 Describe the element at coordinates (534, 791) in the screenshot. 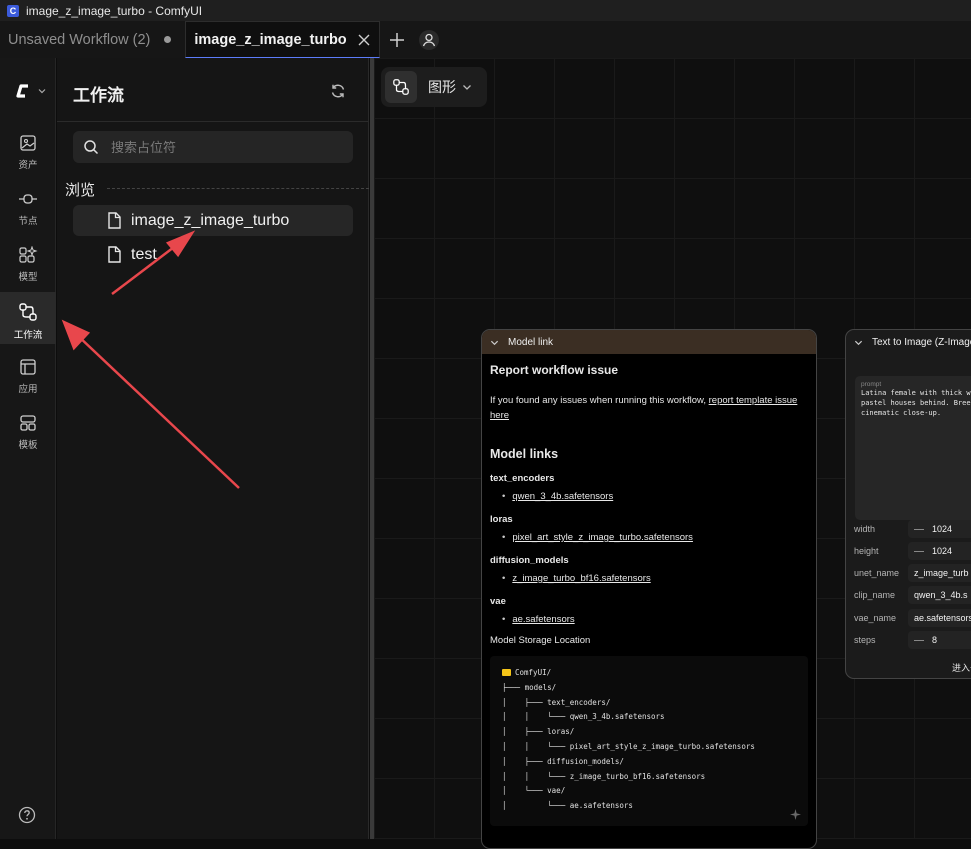

I see `tree-line: │ └─── vae/` at that location.